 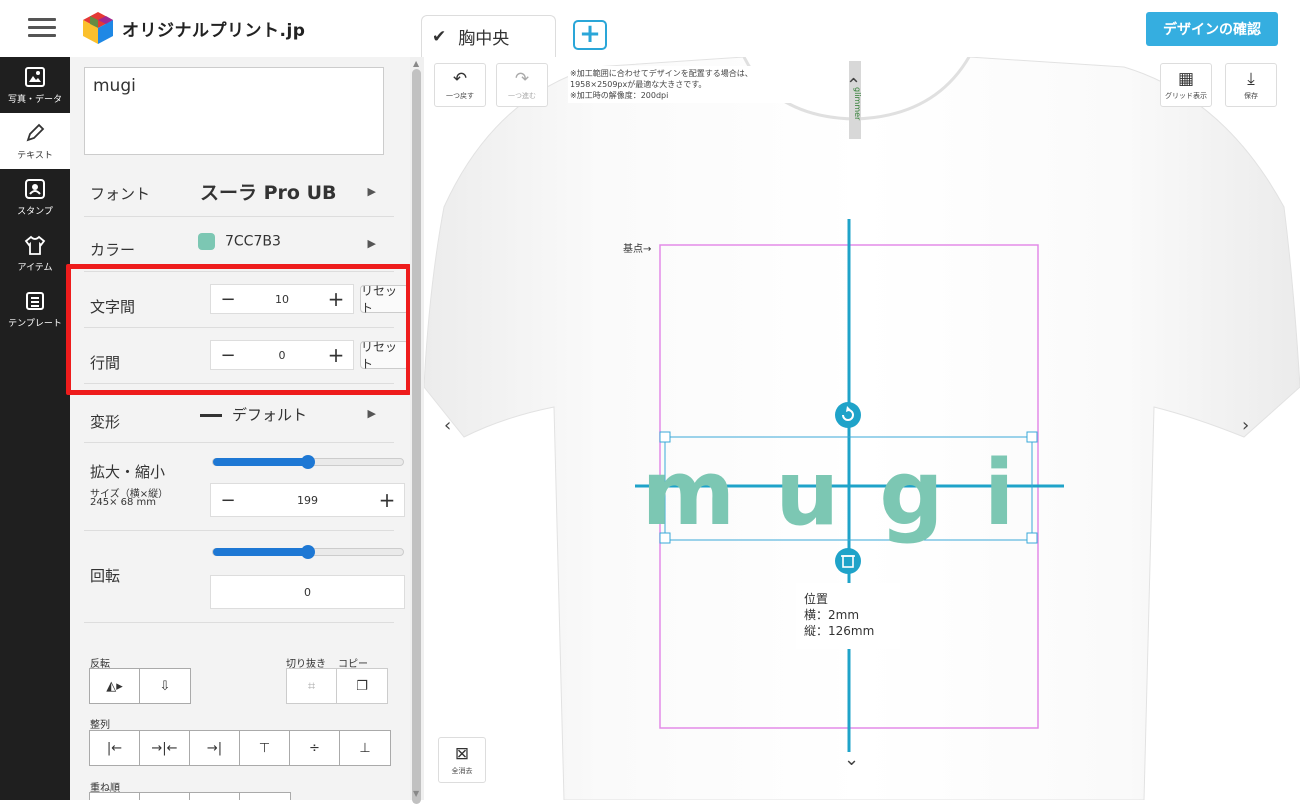 What do you see at coordinates (315, 748) in the screenshot?
I see `align-center-vertical-icon: ÷` at bounding box center [315, 748].